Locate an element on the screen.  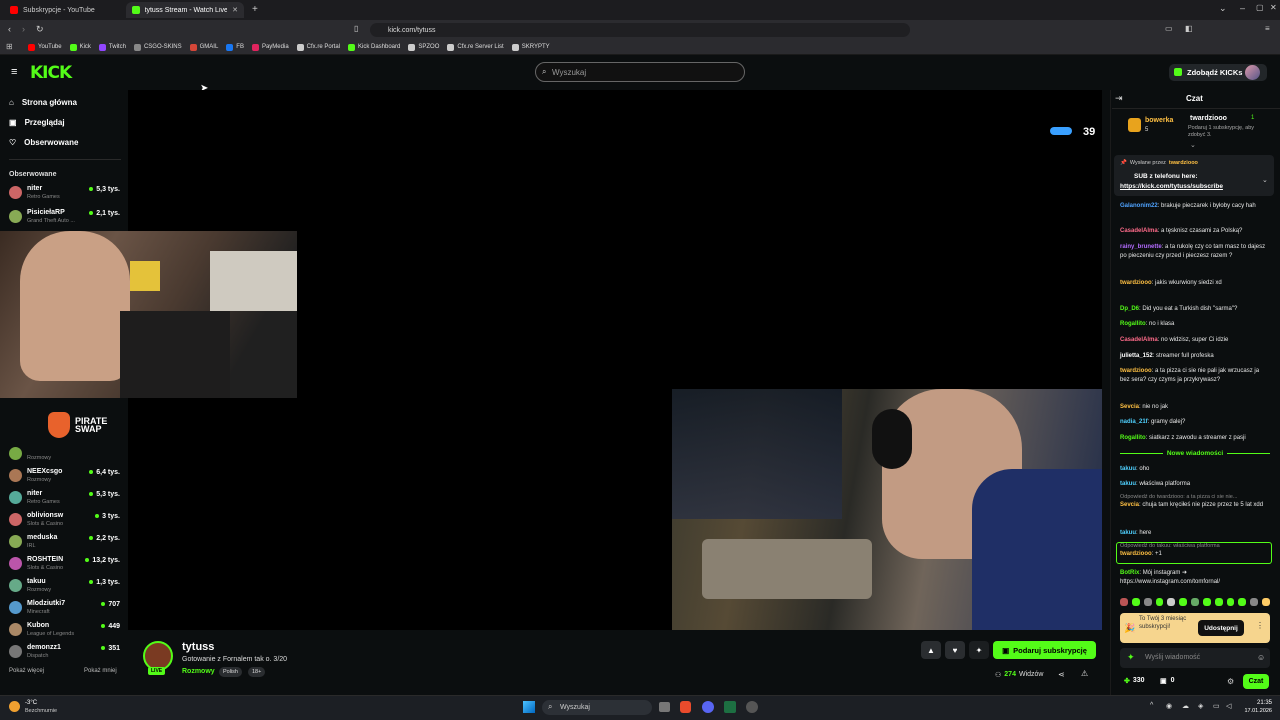
chat-message: nadia_21f: gramy dalej? is located at coordinates (1195, 422).